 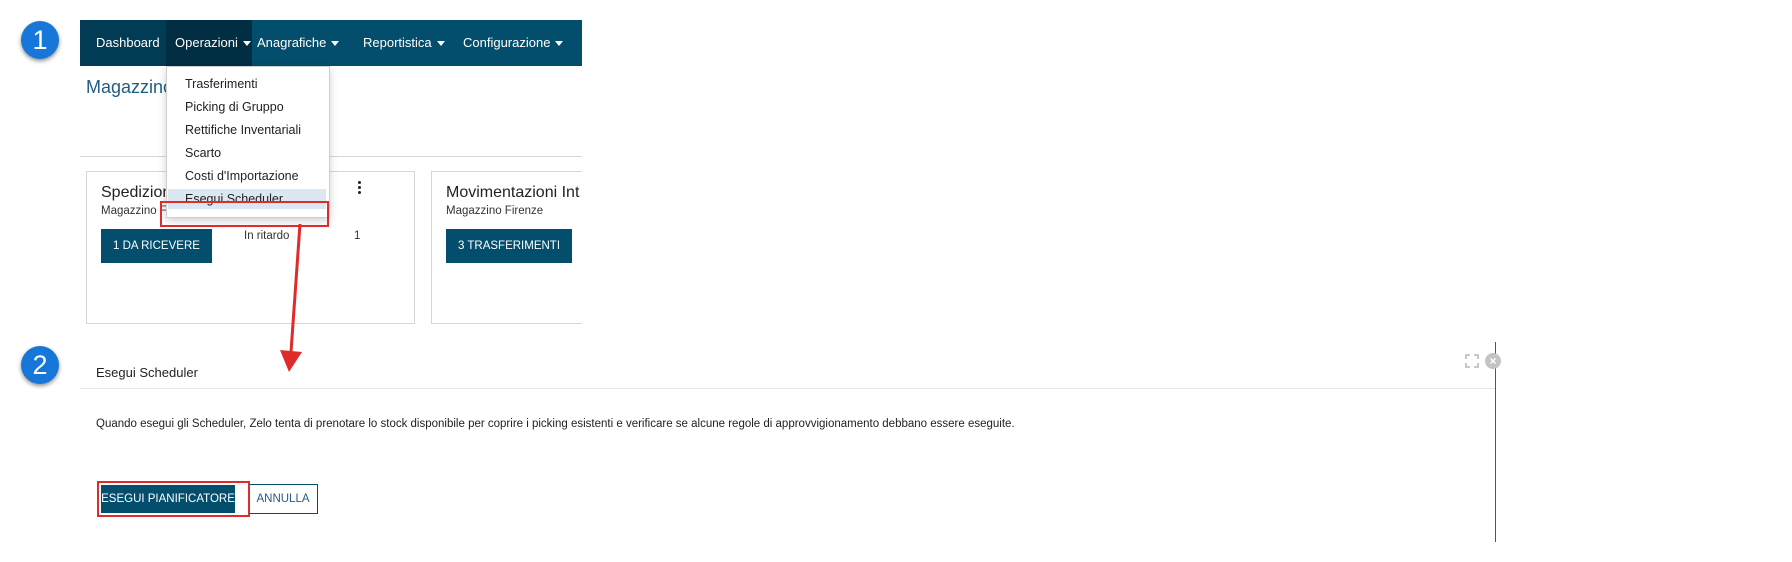 What do you see at coordinates (40, 40) in the screenshot?
I see `step-1-badge: 1` at bounding box center [40, 40].